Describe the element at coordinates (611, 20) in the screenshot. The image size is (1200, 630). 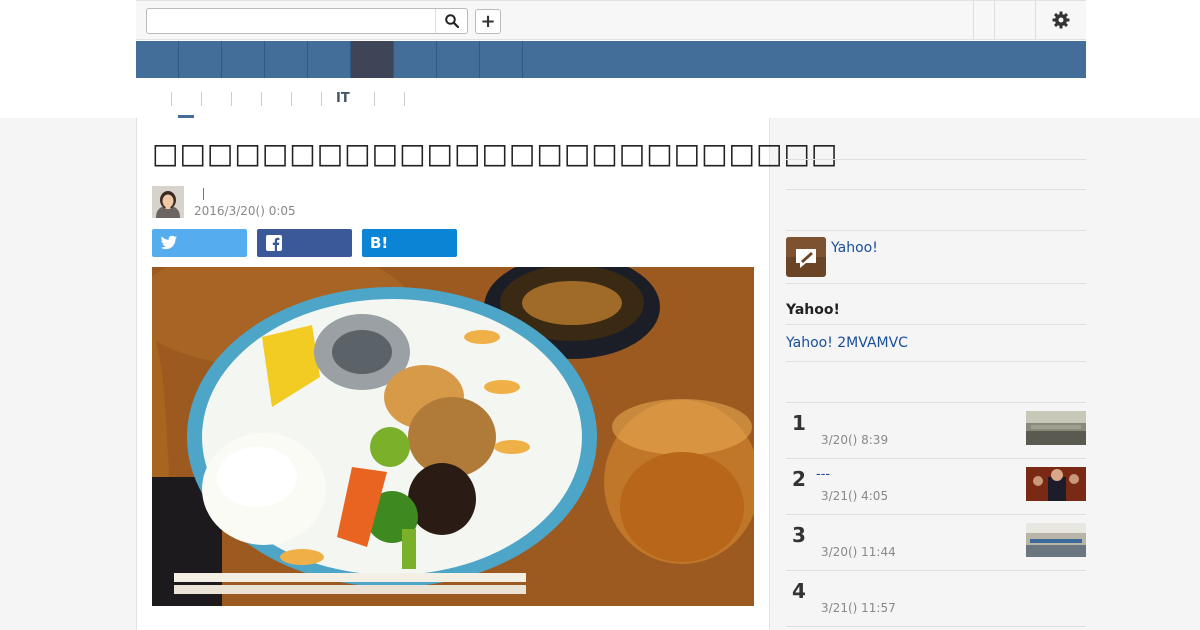
I see `toolbar: +` at that location.